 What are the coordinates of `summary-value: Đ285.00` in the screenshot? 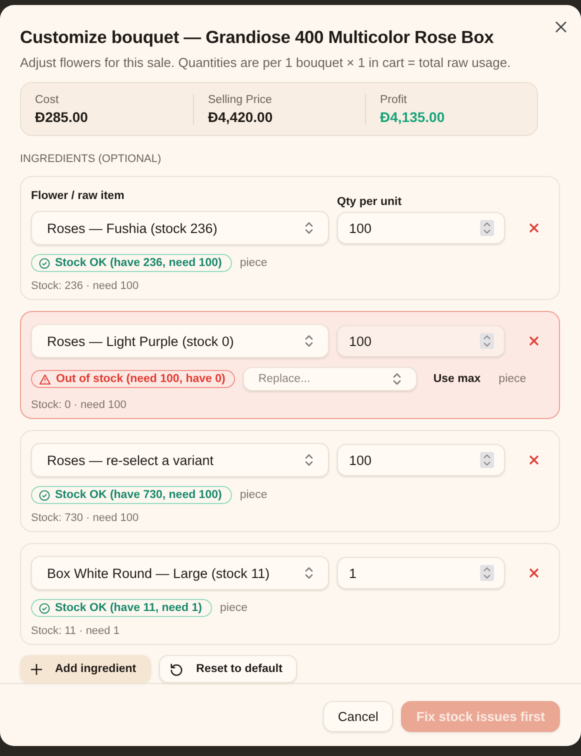 It's located at (62, 117).